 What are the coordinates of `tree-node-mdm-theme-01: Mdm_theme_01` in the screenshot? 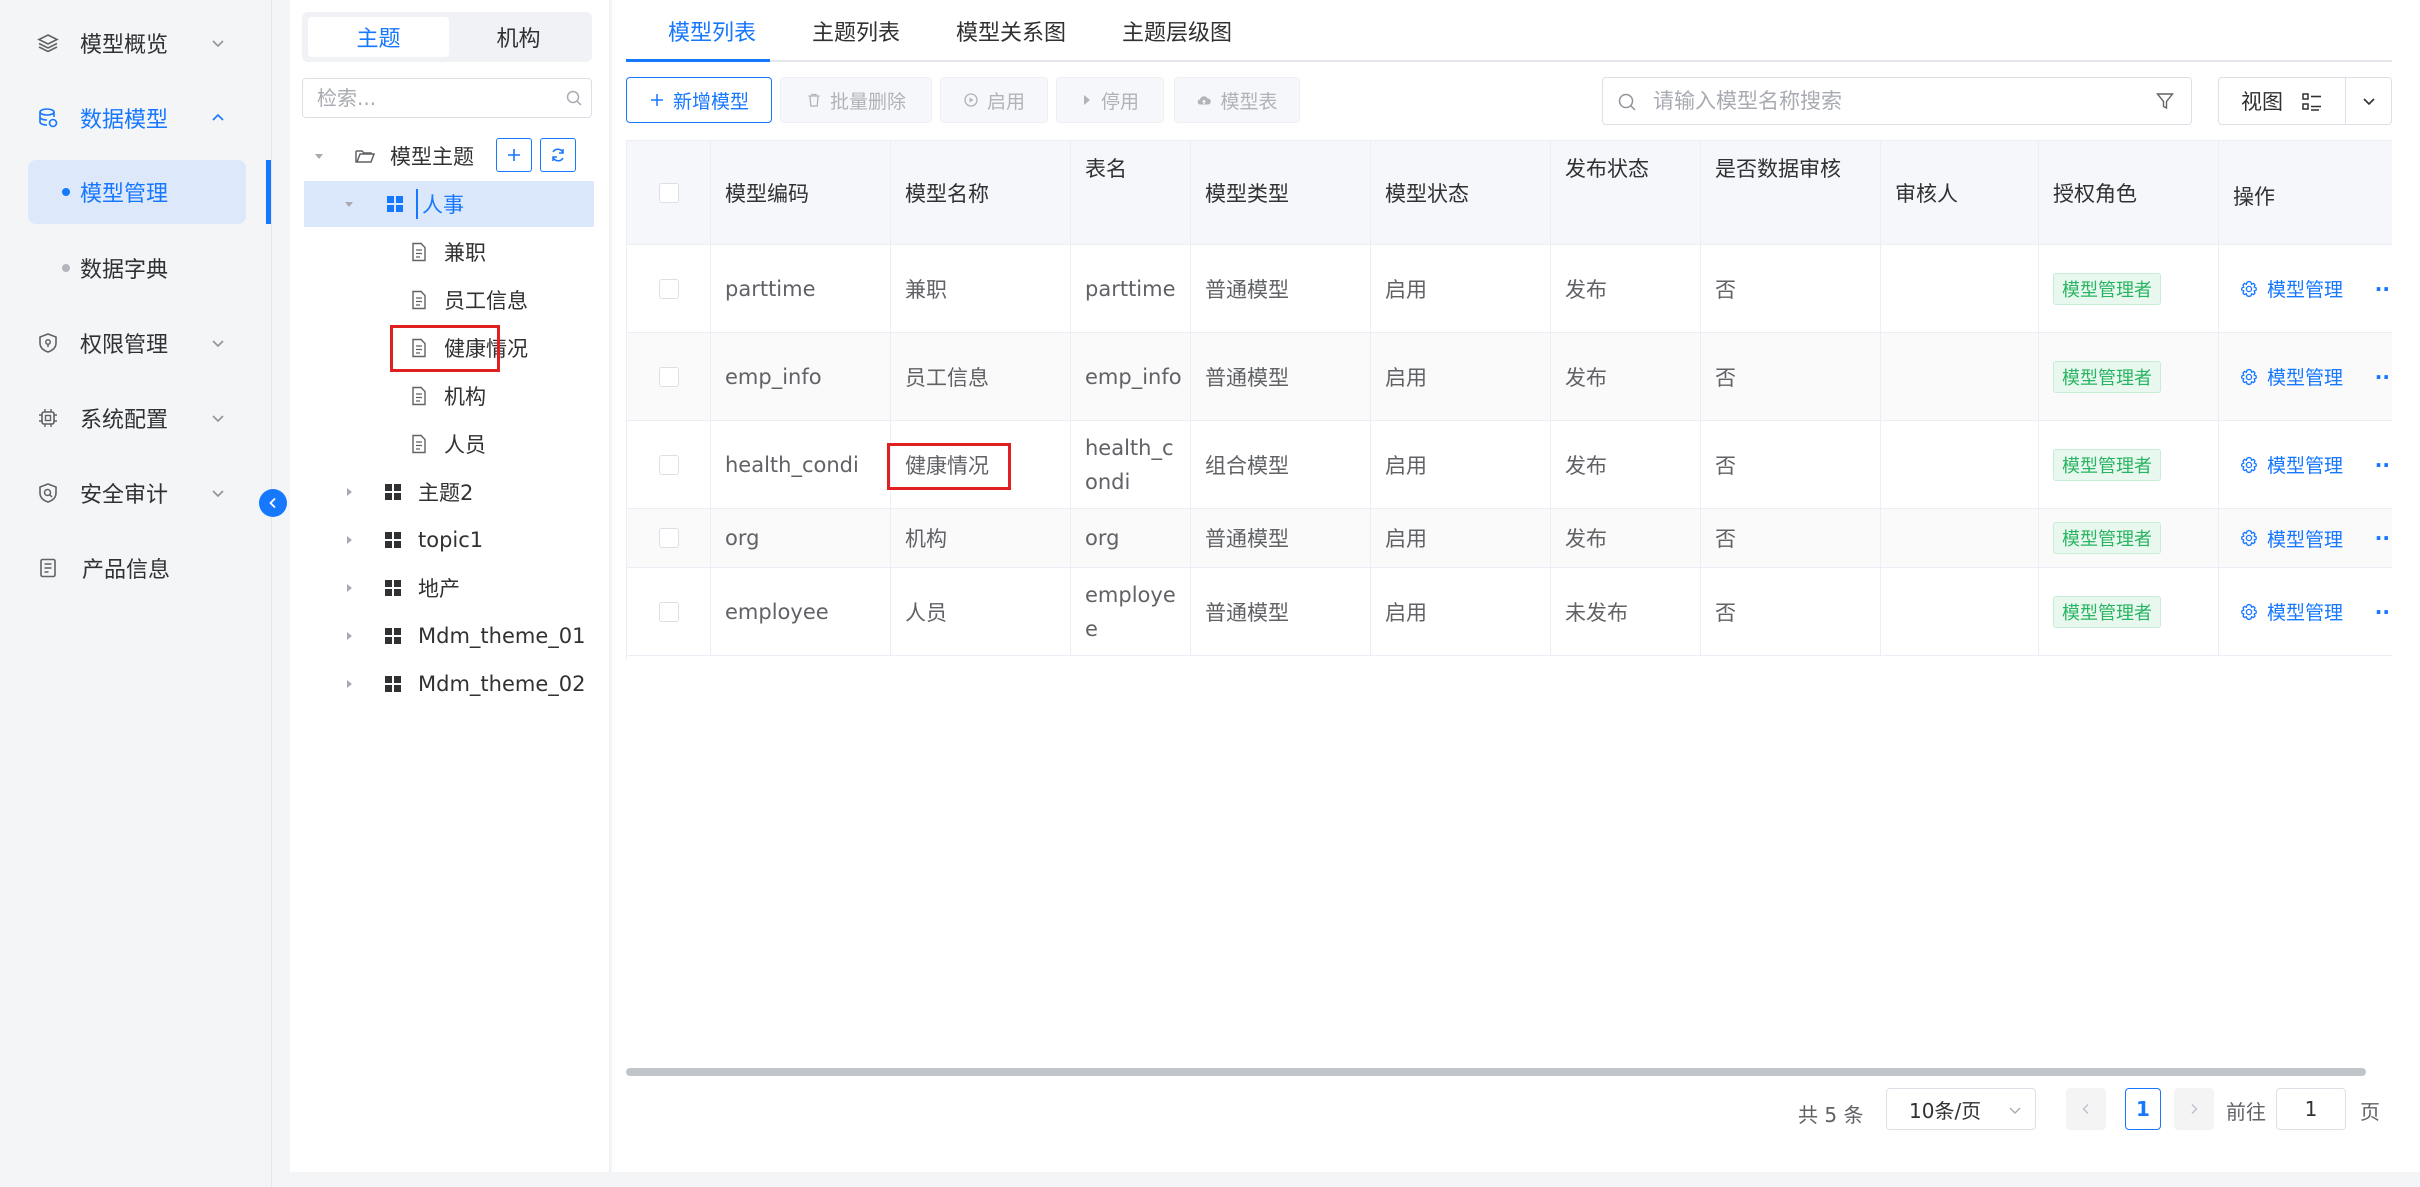 It's located at (449, 636).